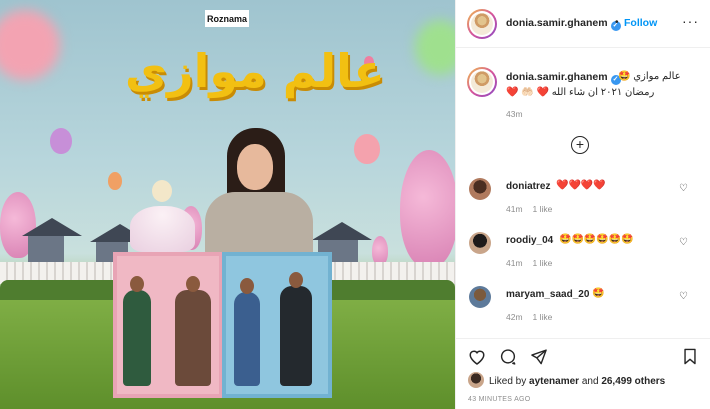 The image size is (710, 409). What do you see at coordinates (640, 23) in the screenshot?
I see `follow-button: Follow` at bounding box center [640, 23].